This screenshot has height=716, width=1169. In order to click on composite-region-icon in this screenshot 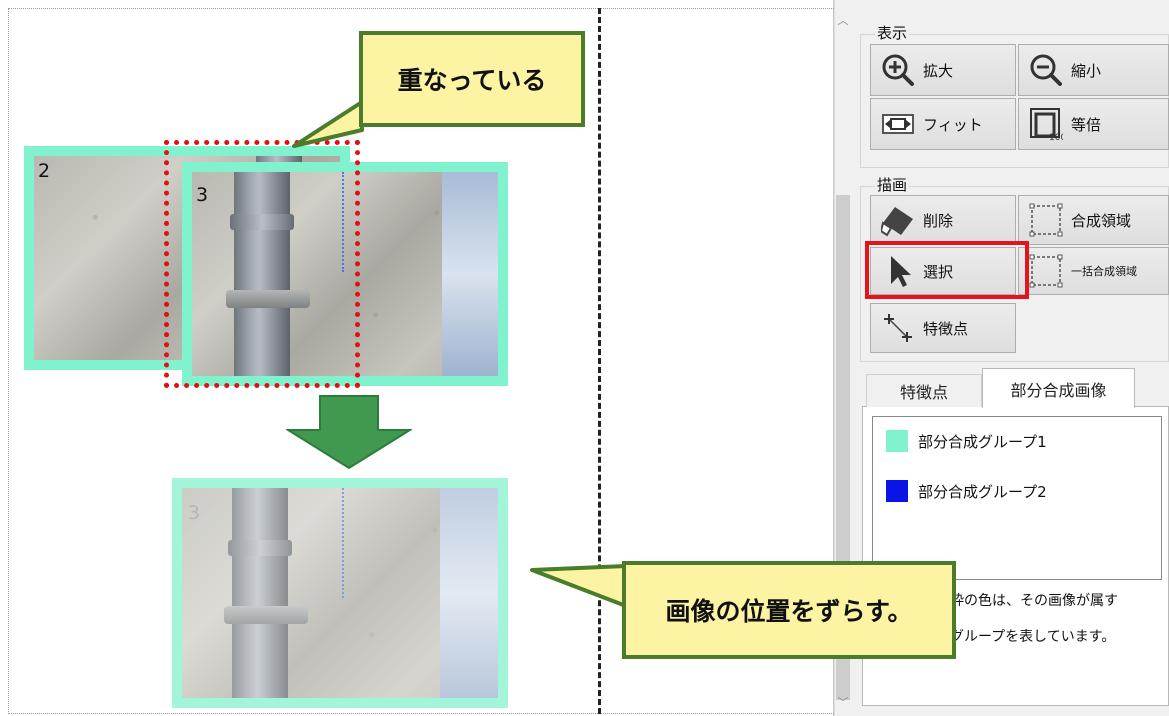, I will do `click(1046, 220)`.